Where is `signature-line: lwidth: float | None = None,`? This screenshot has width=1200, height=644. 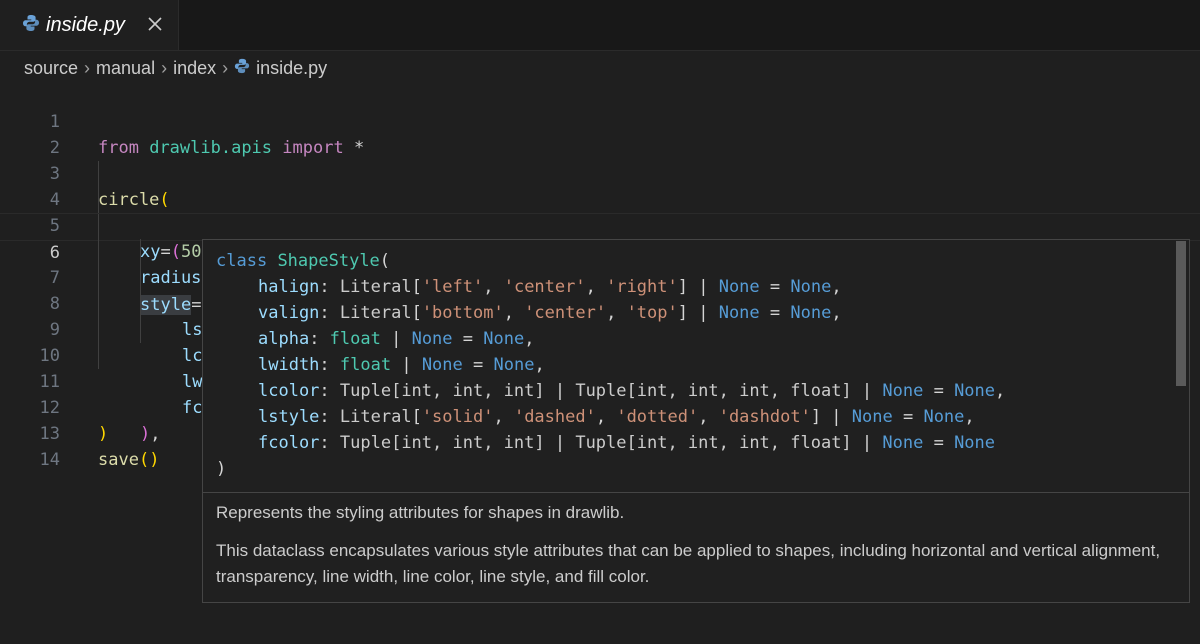
signature-line: lwidth: float | None = None, is located at coordinates (401, 365).